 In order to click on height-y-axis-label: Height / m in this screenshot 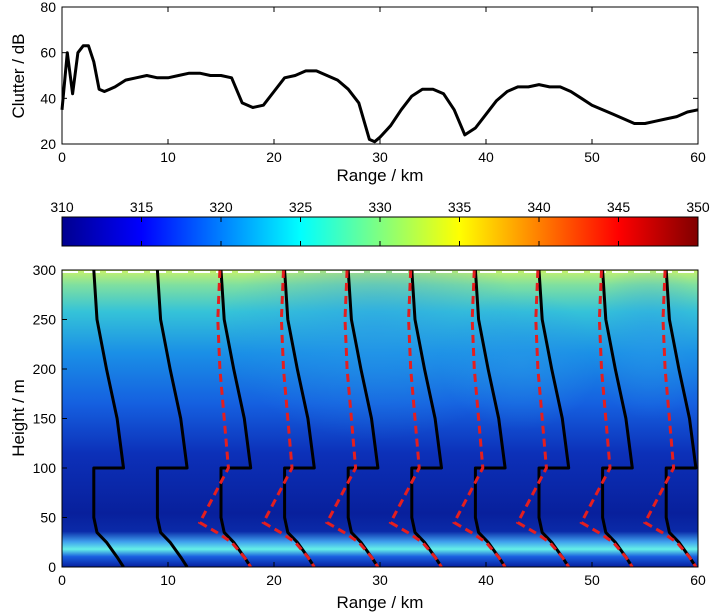, I will do `click(18, 417)`.